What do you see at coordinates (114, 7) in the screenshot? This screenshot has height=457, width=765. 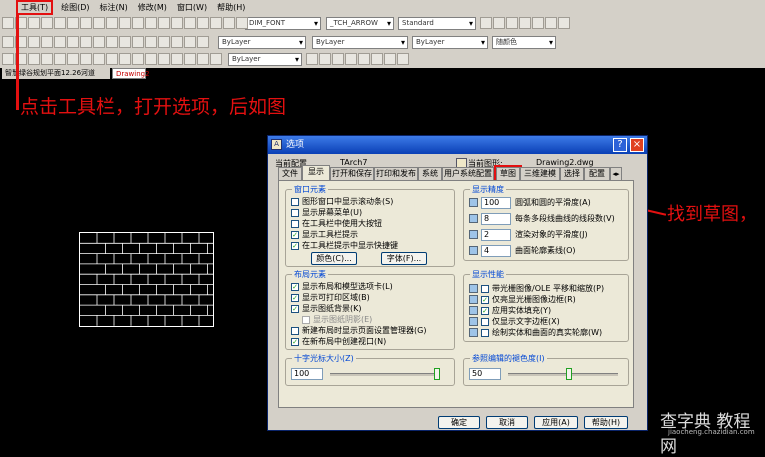 I see `menu-dimension: 标注(N)` at bounding box center [114, 7].